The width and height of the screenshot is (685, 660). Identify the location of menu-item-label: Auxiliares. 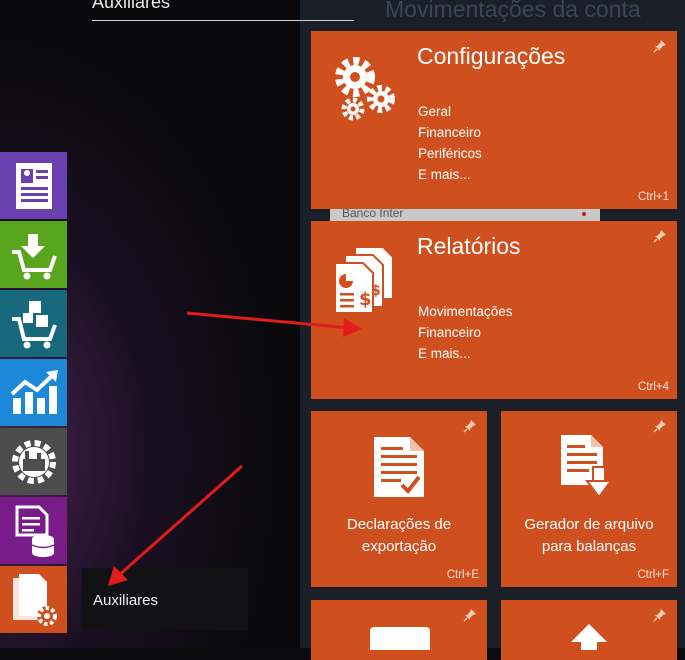
(126, 600).